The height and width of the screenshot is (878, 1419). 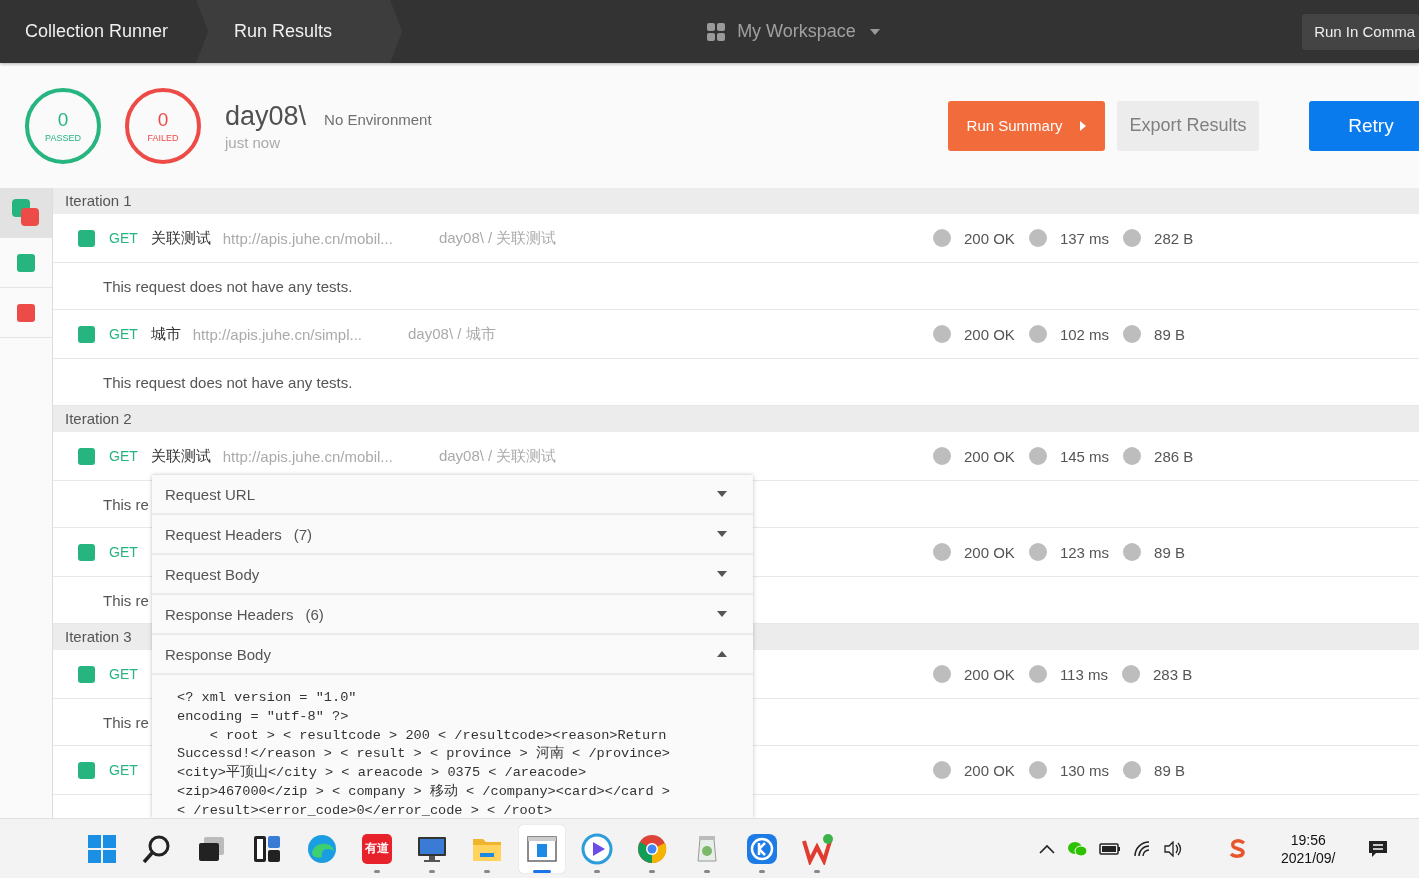 I want to click on filter-tab, so click(x=26, y=213).